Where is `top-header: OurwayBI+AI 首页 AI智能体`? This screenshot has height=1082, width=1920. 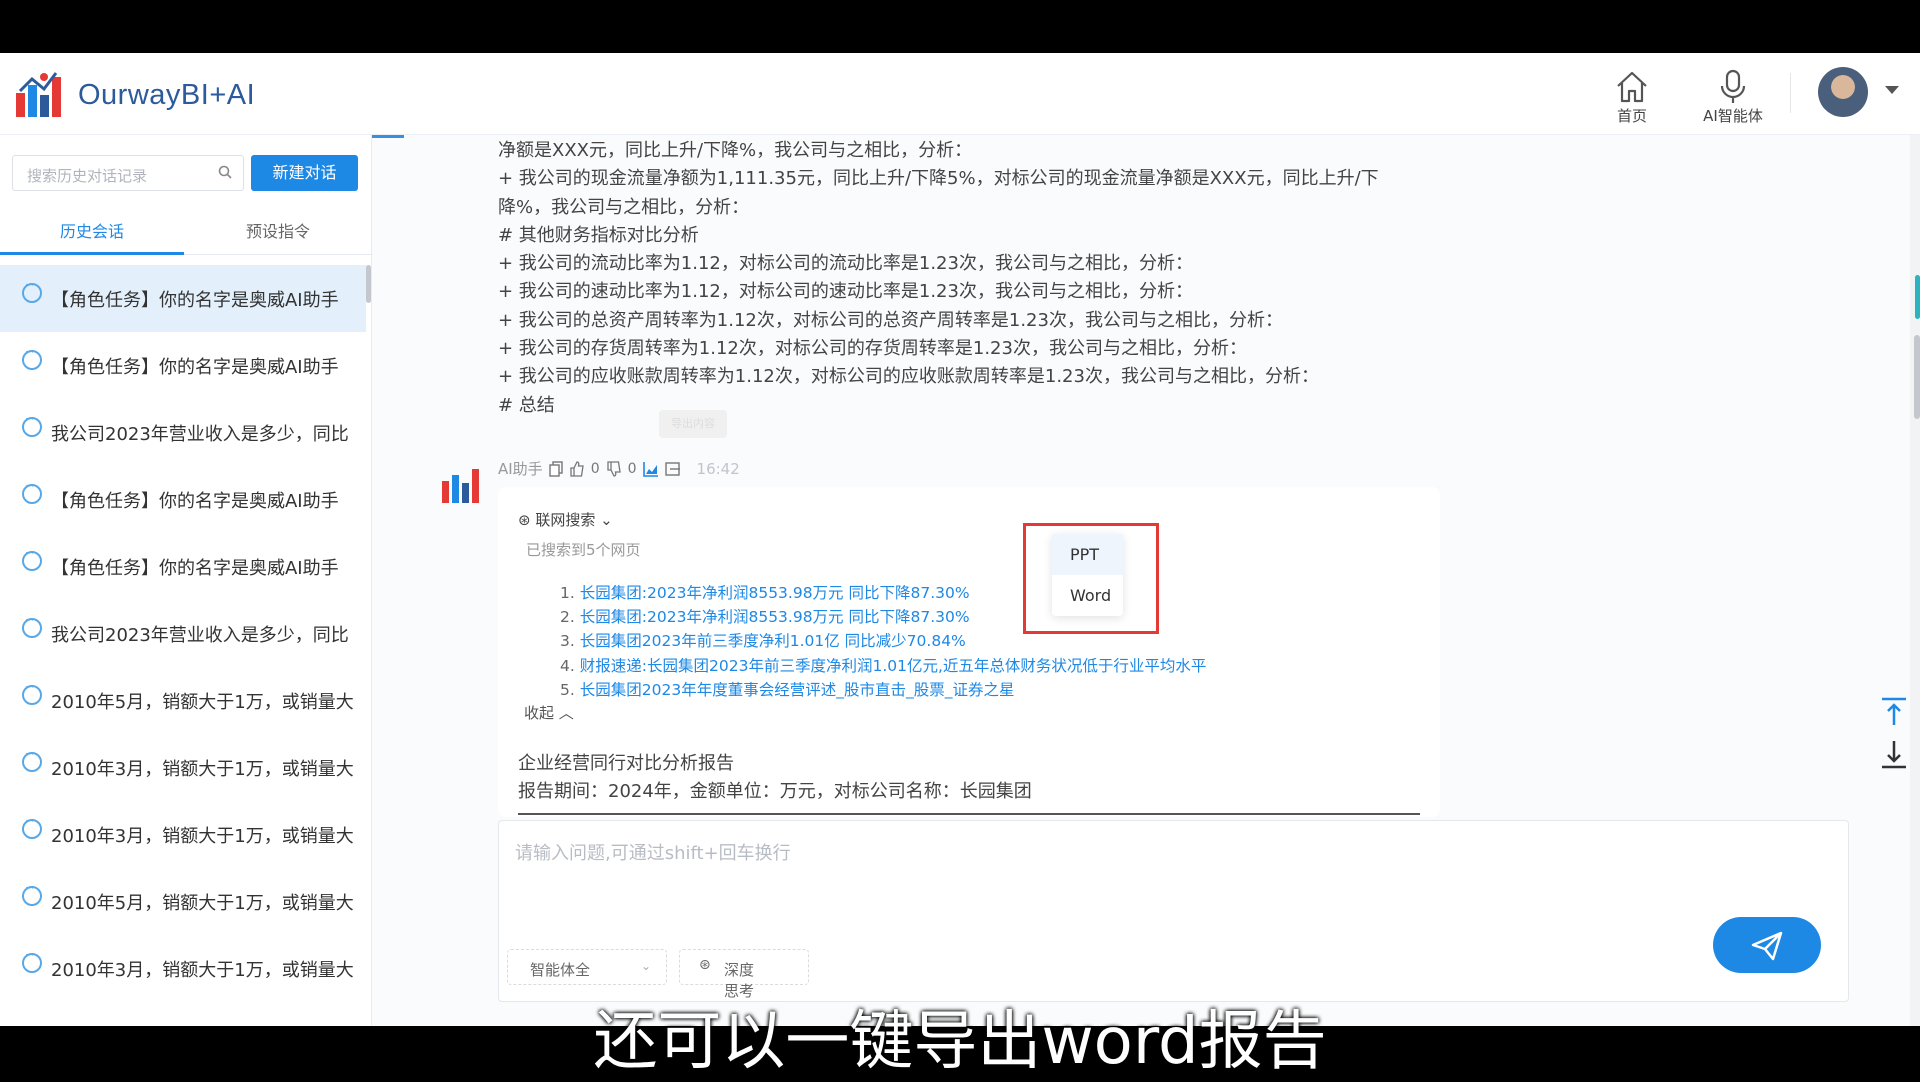
top-header: OurwayBI+AI 首页 AI智能体 is located at coordinates (960, 94).